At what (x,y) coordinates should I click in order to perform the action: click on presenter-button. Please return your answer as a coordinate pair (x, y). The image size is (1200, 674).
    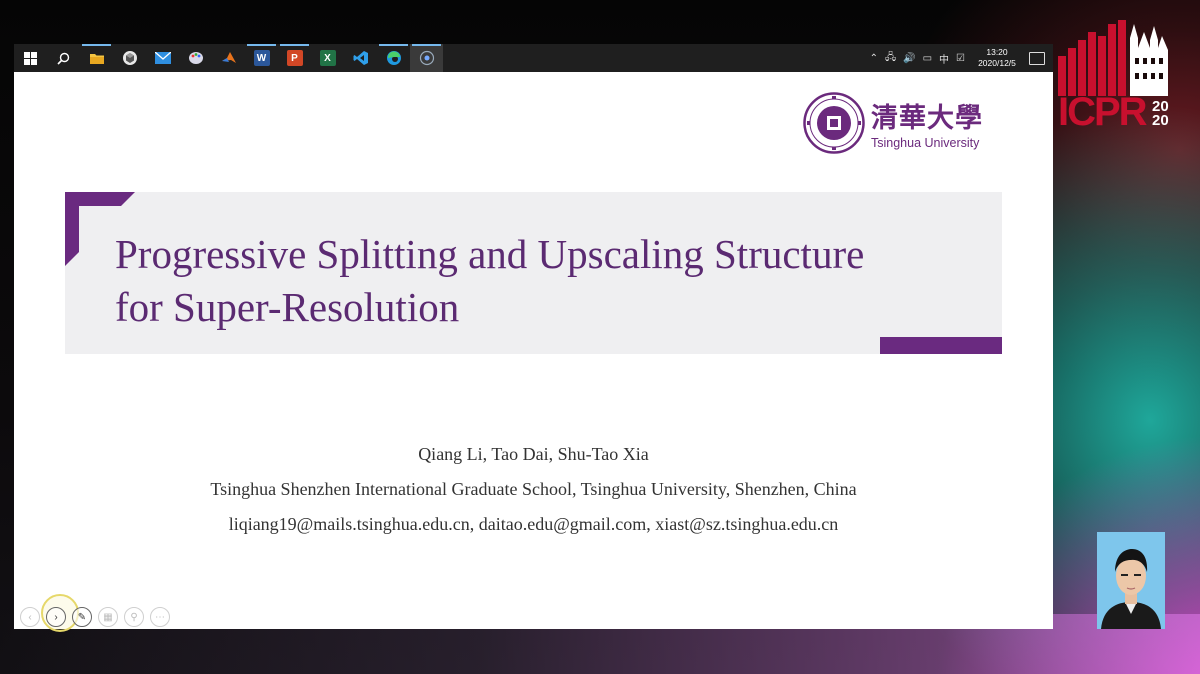
    Looking at the image, I should click on (426, 58).